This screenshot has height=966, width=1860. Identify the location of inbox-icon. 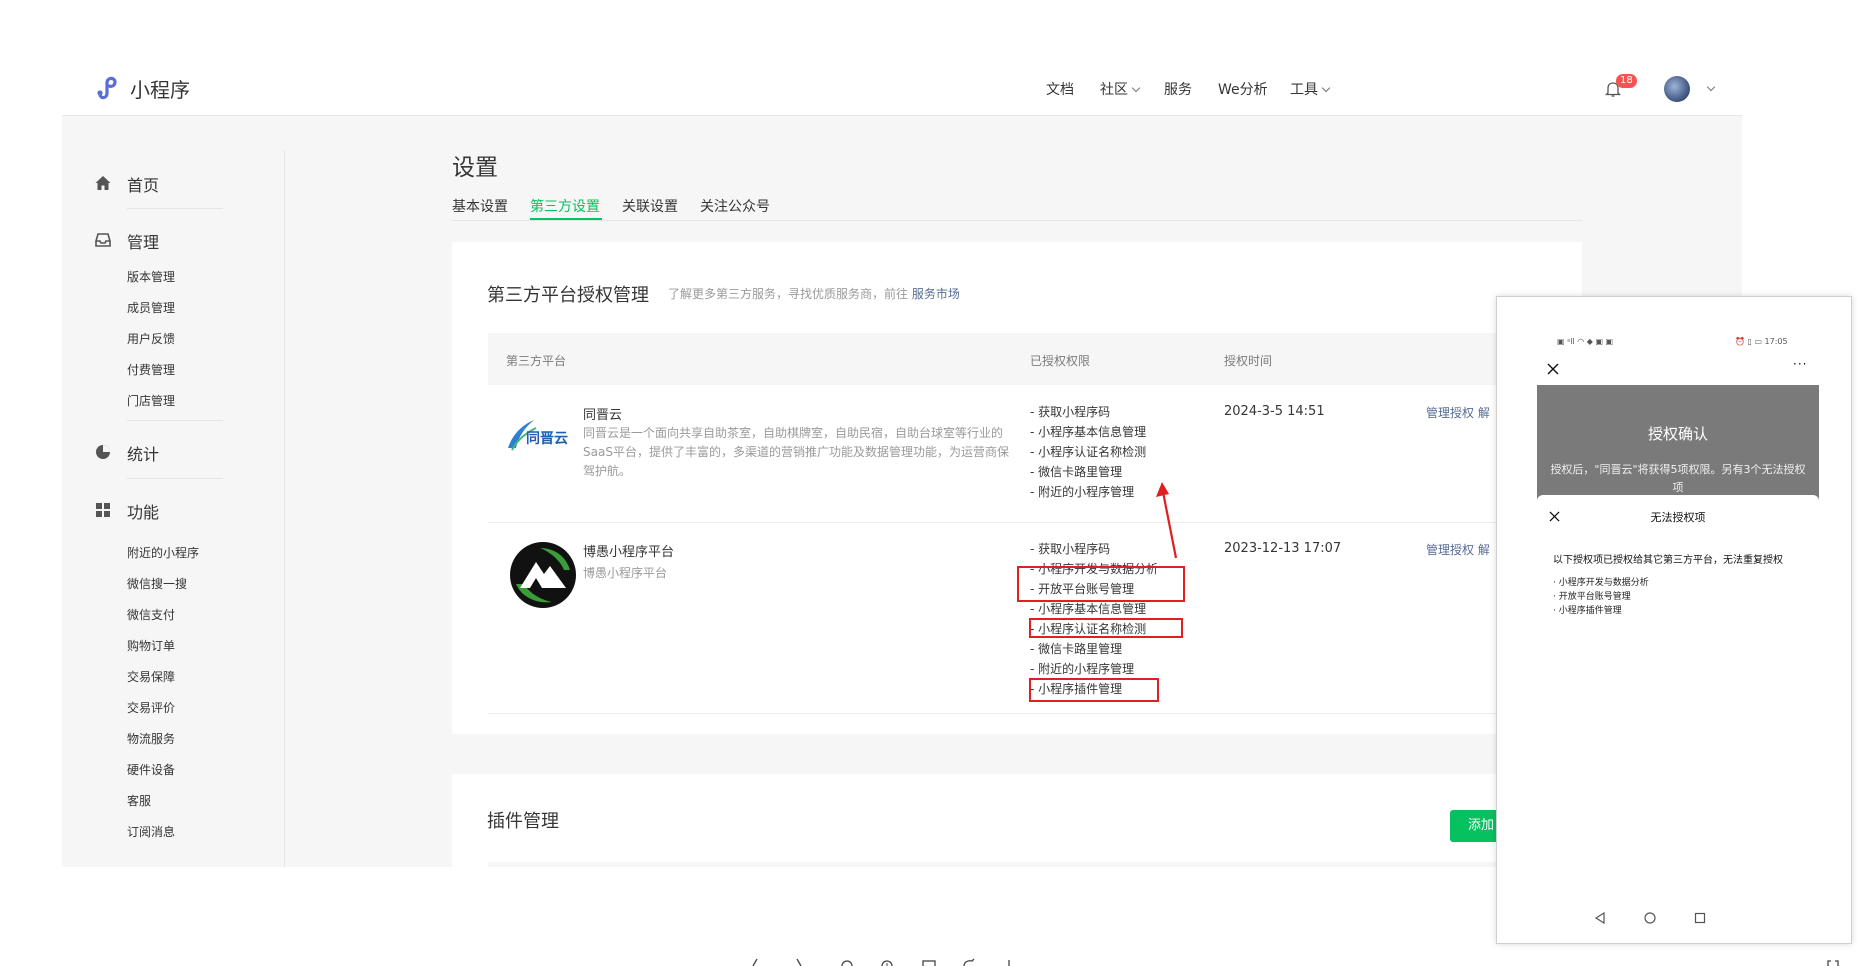
(103, 240).